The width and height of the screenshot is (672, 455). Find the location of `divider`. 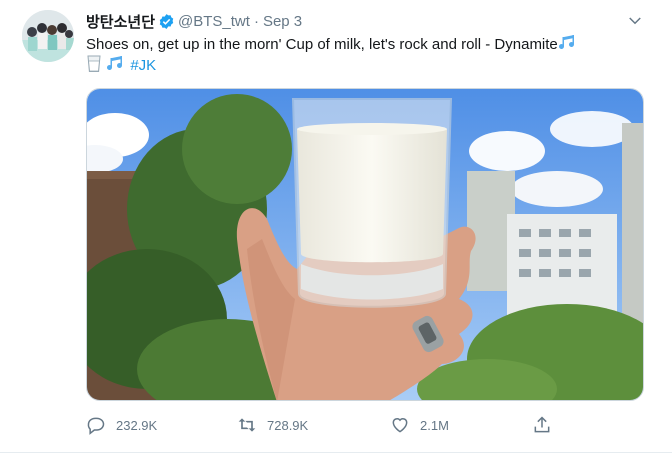

divider is located at coordinates (336, 452).